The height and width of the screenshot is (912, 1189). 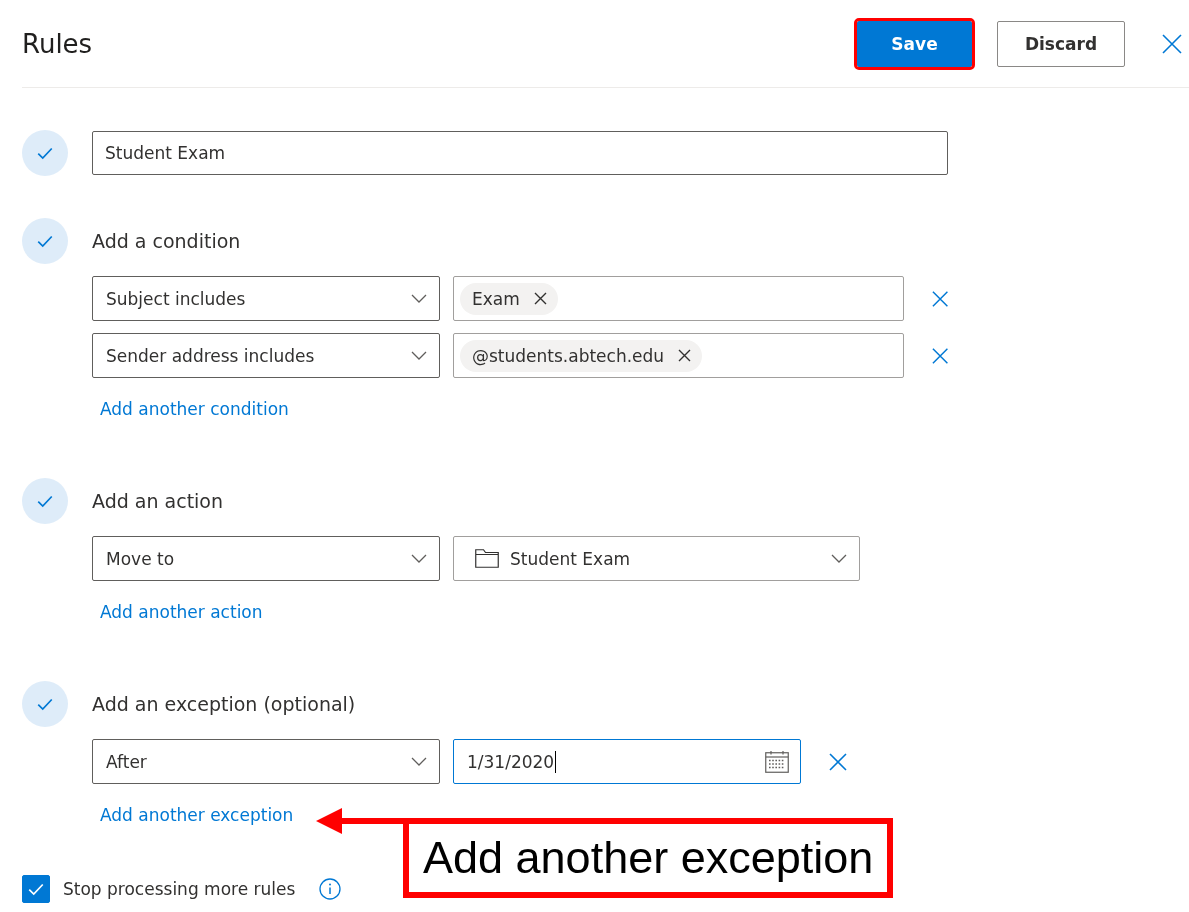 What do you see at coordinates (678, 298) in the screenshot?
I see `tag-input-field: Exam` at bounding box center [678, 298].